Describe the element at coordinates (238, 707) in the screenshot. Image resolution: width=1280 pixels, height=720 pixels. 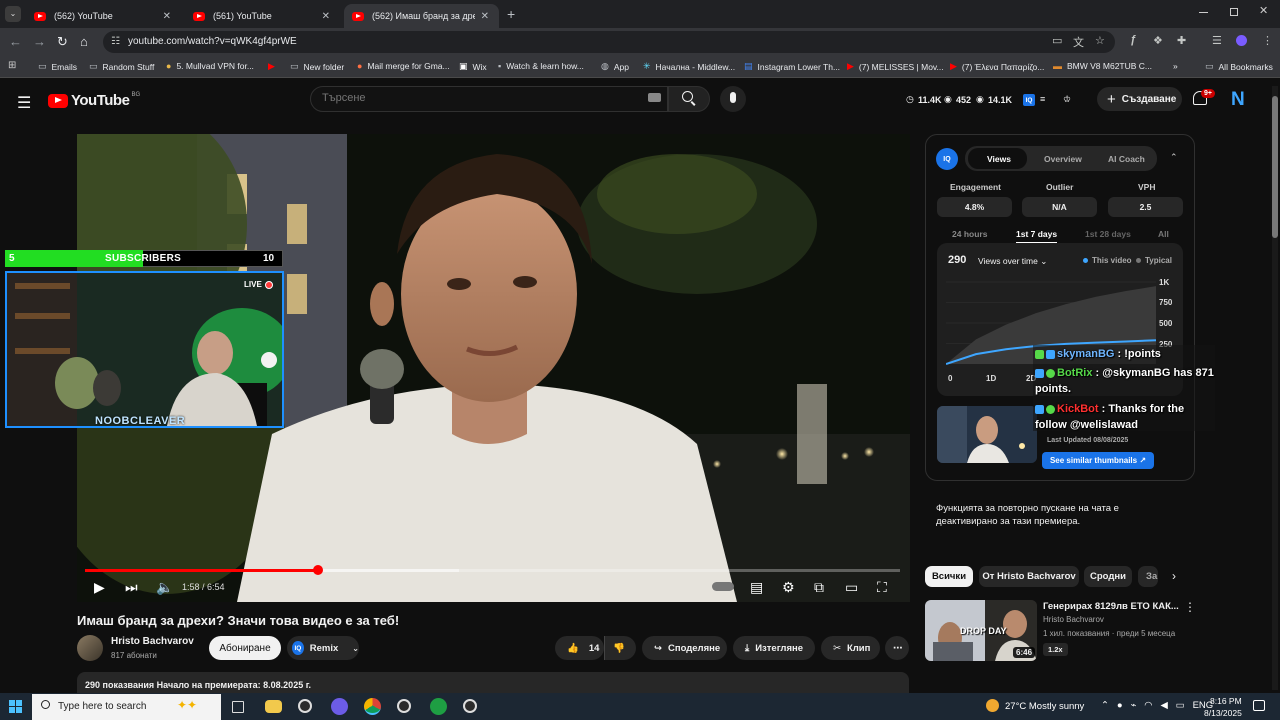
I see `task-view-icon` at that location.